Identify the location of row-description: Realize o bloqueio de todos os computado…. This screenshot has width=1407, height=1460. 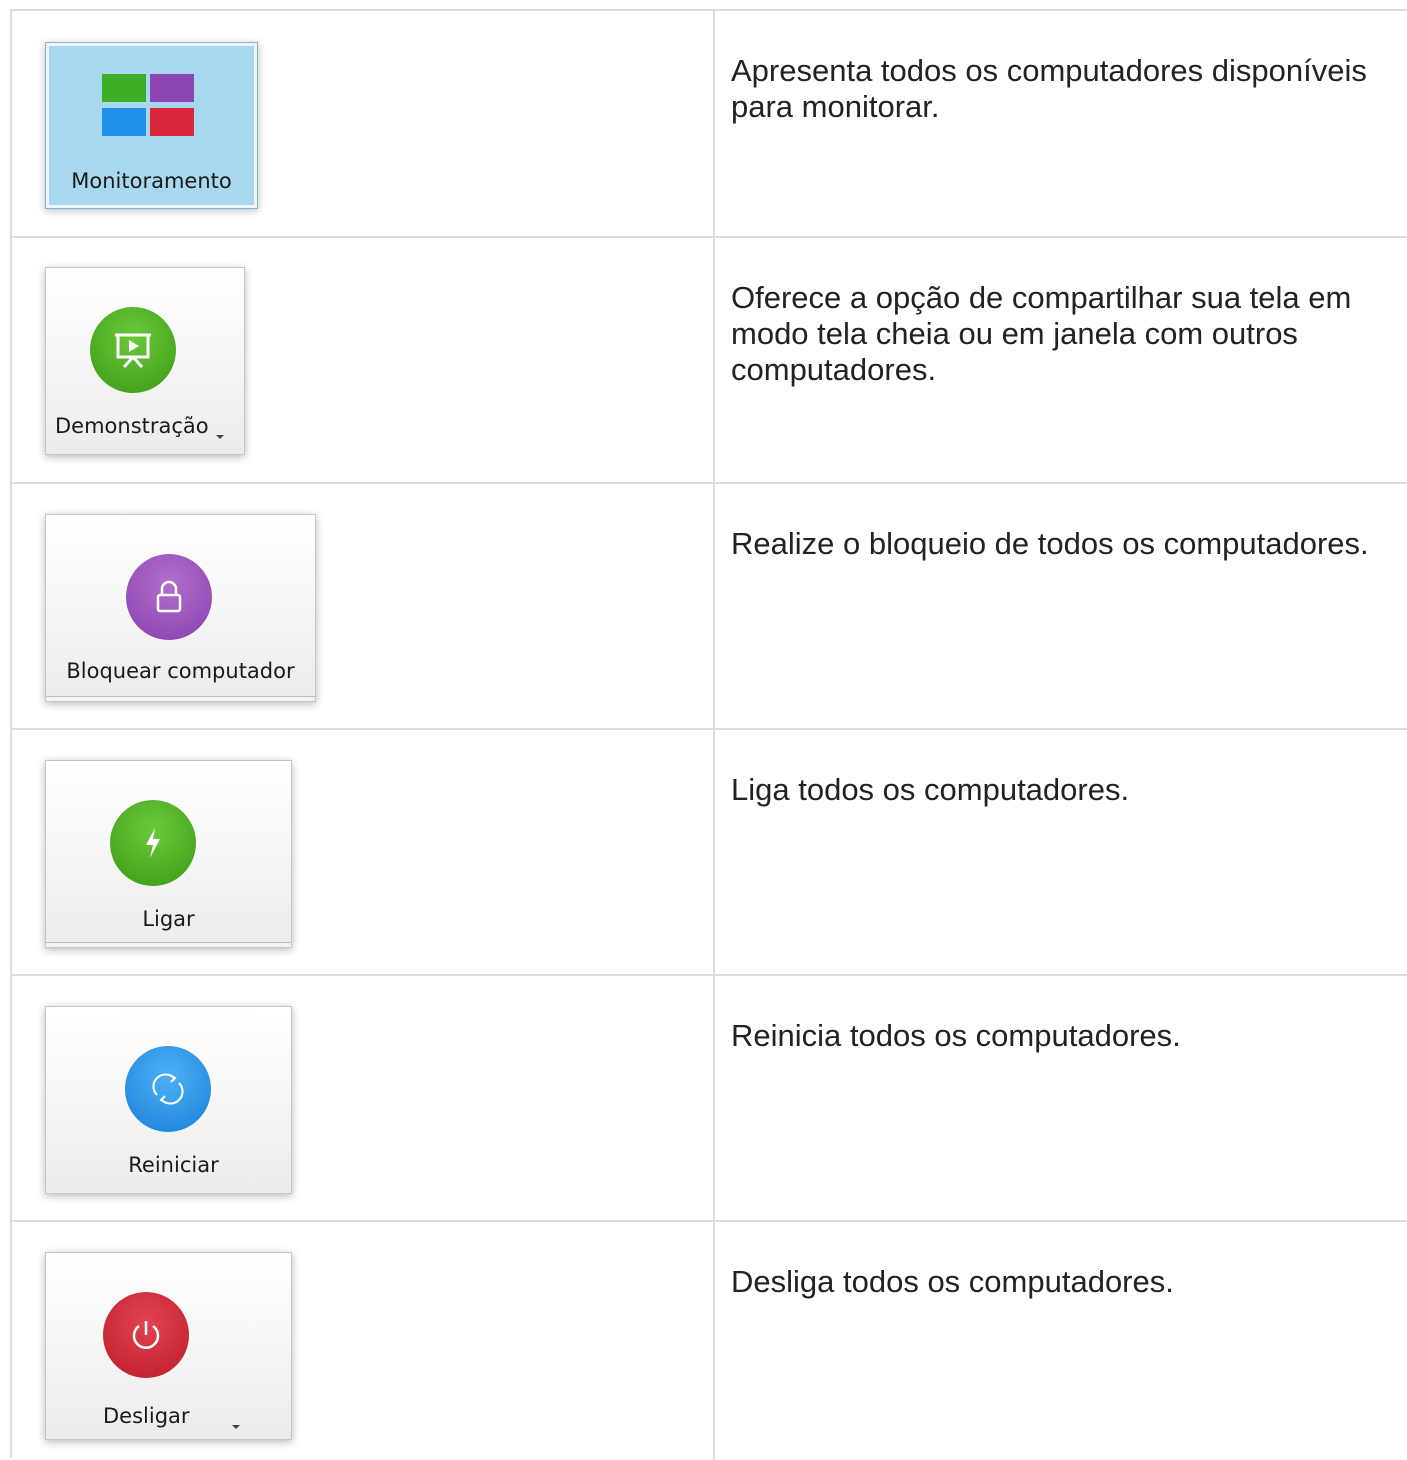
(1050, 543).